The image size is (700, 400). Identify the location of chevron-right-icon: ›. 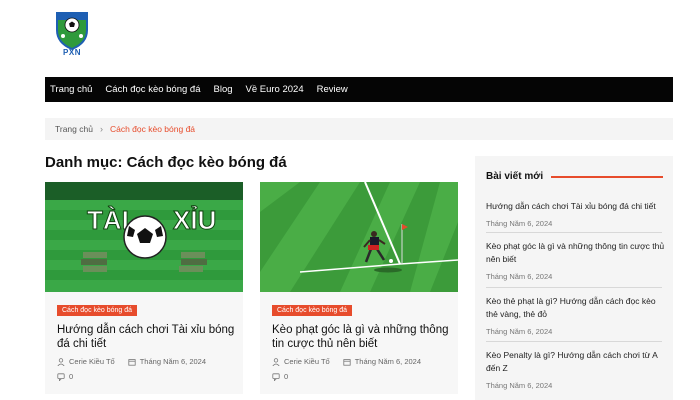
(101, 129).